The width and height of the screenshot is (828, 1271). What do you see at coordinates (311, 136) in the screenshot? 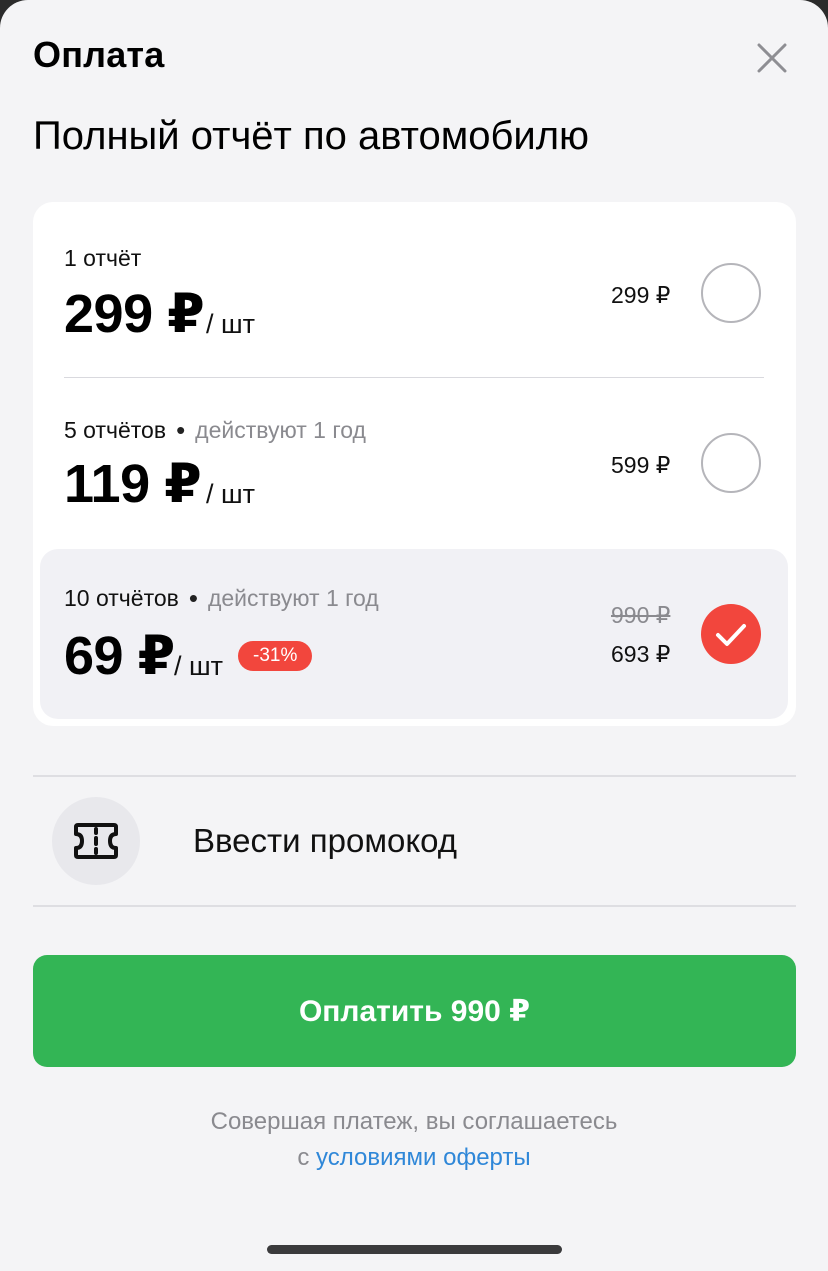
I see `page-subtitle: Полный отчёт по автомобилю` at bounding box center [311, 136].